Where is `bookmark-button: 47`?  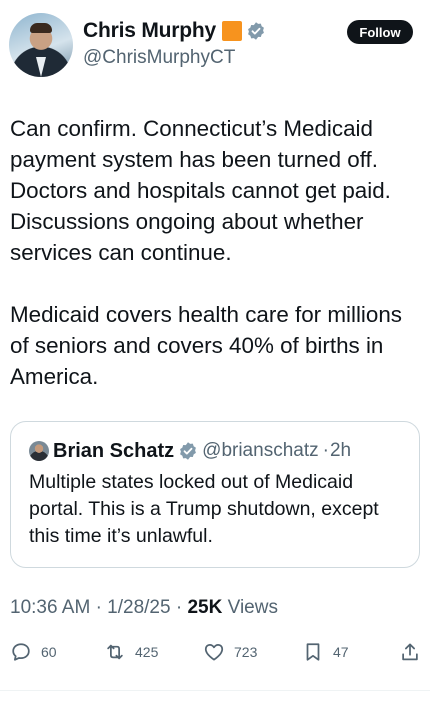 bookmark-button: 47 is located at coordinates (325, 652).